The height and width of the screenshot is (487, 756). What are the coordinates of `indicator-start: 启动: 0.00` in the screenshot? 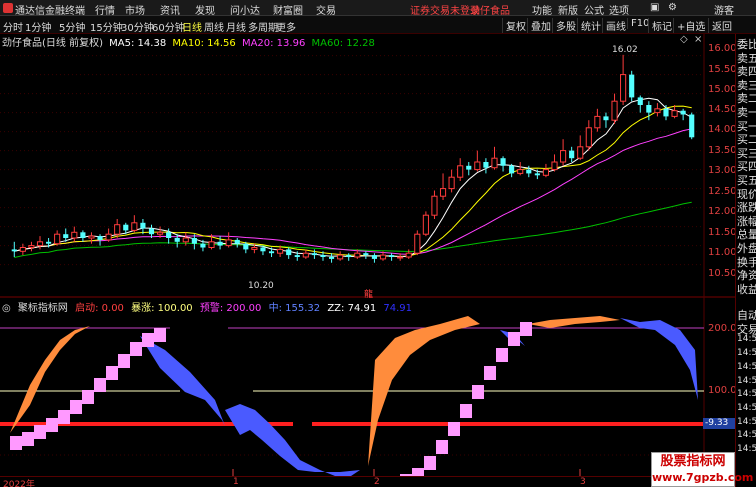 It's located at (99, 308).